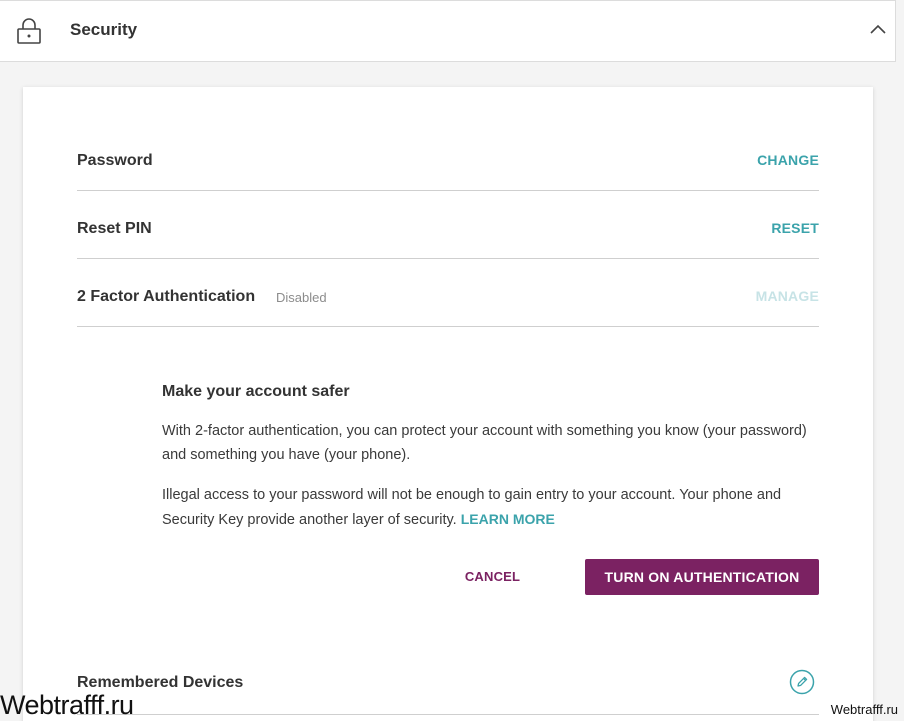 This screenshot has width=904, height=721. I want to click on chevron-up-icon, so click(878, 29).